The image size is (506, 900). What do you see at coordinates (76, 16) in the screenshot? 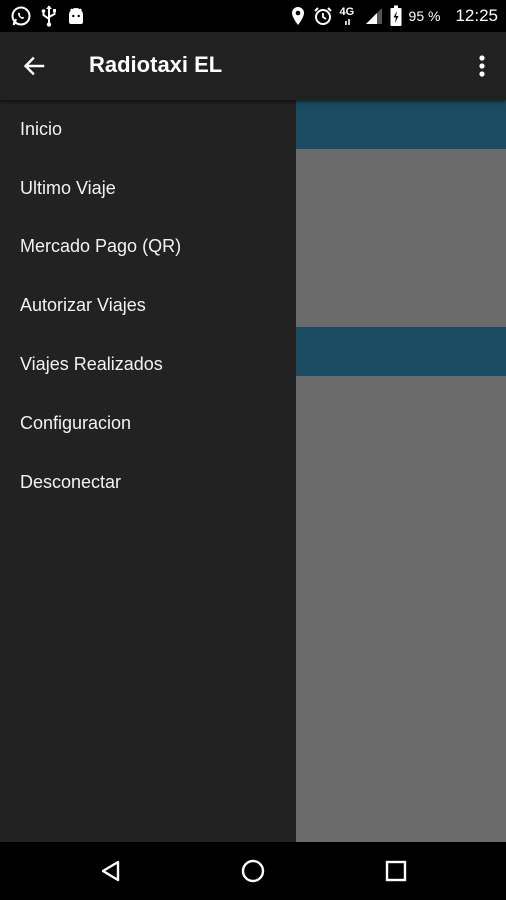
I see `android-icon` at bounding box center [76, 16].